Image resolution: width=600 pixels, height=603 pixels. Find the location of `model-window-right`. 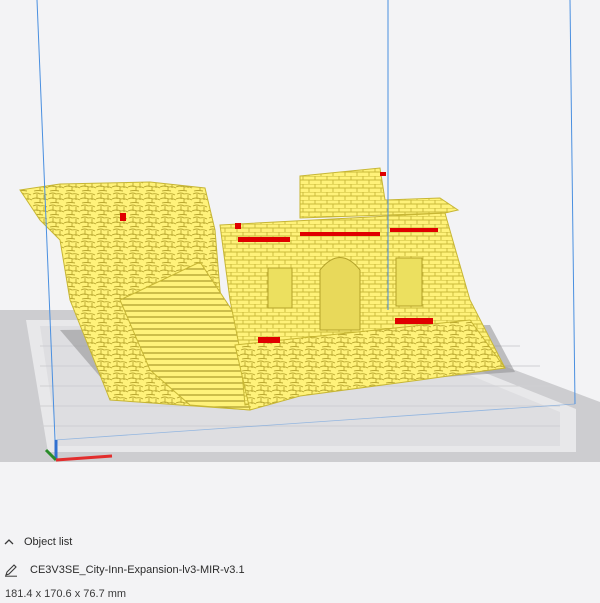

model-window-right is located at coordinates (409, 282).